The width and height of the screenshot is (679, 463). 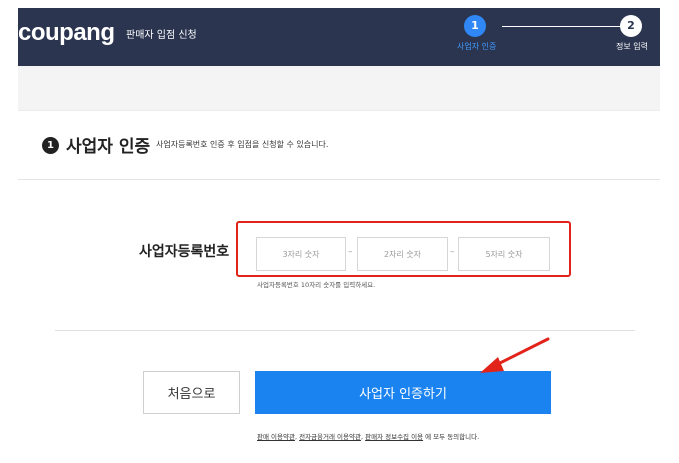 I want to click on section-title: 사업자 인증, so click(x=108, y=147).